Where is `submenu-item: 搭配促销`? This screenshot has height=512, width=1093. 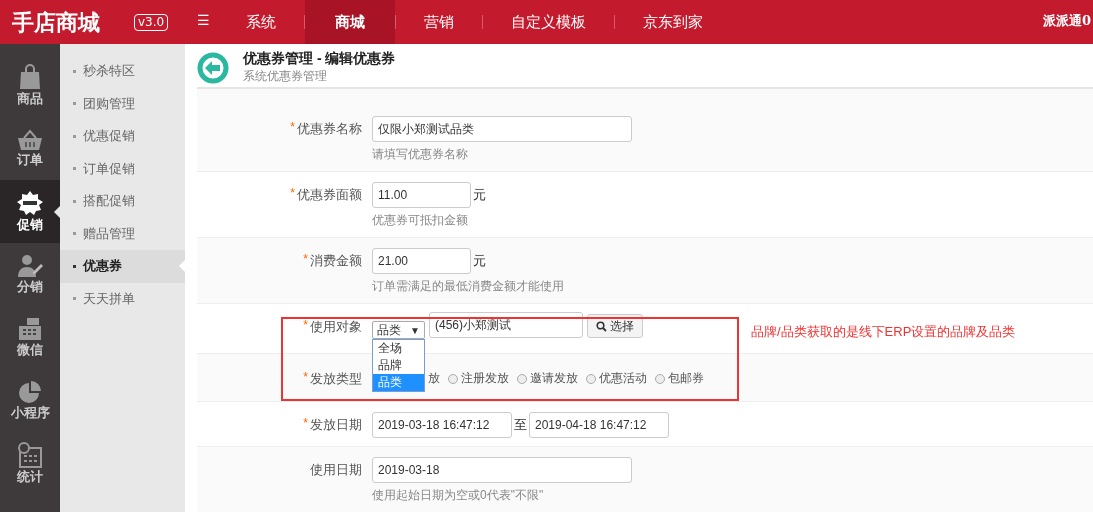
submenu-item: 搭配促销 is located at coordinates (122, 201).